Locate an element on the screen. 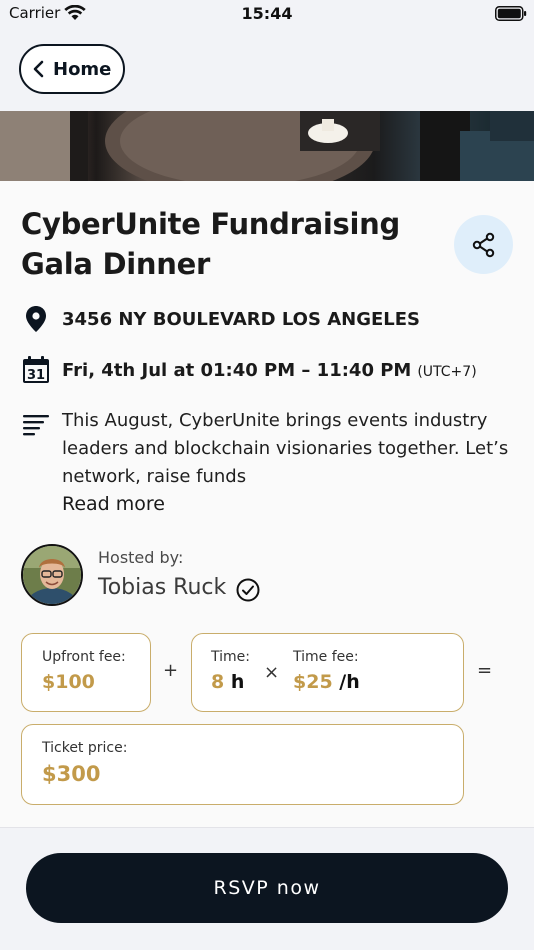 The image size is (534, 950). time-value: 8 is located at coordinates (218, 682).